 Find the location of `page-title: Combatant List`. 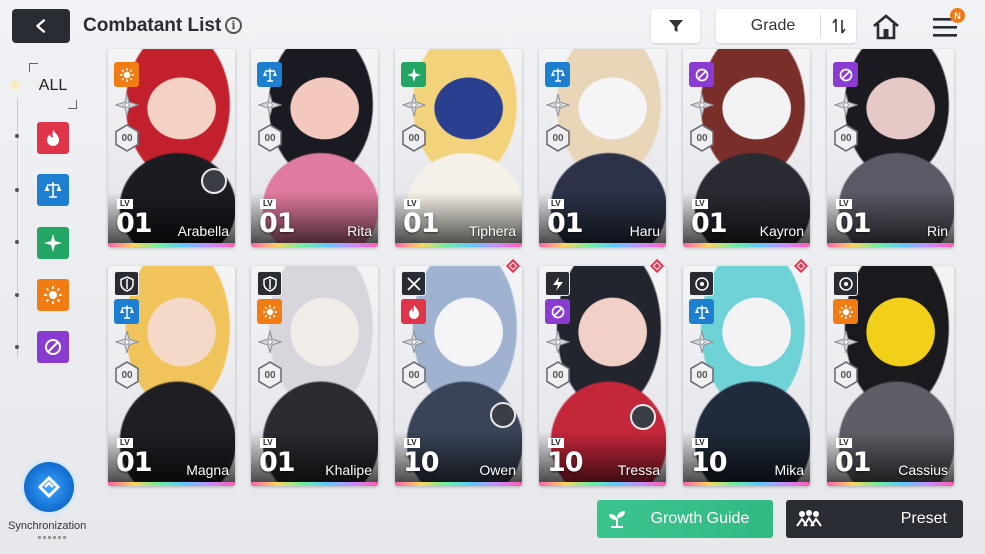

page-title: Combatant List is located at coordinates (152, 25).